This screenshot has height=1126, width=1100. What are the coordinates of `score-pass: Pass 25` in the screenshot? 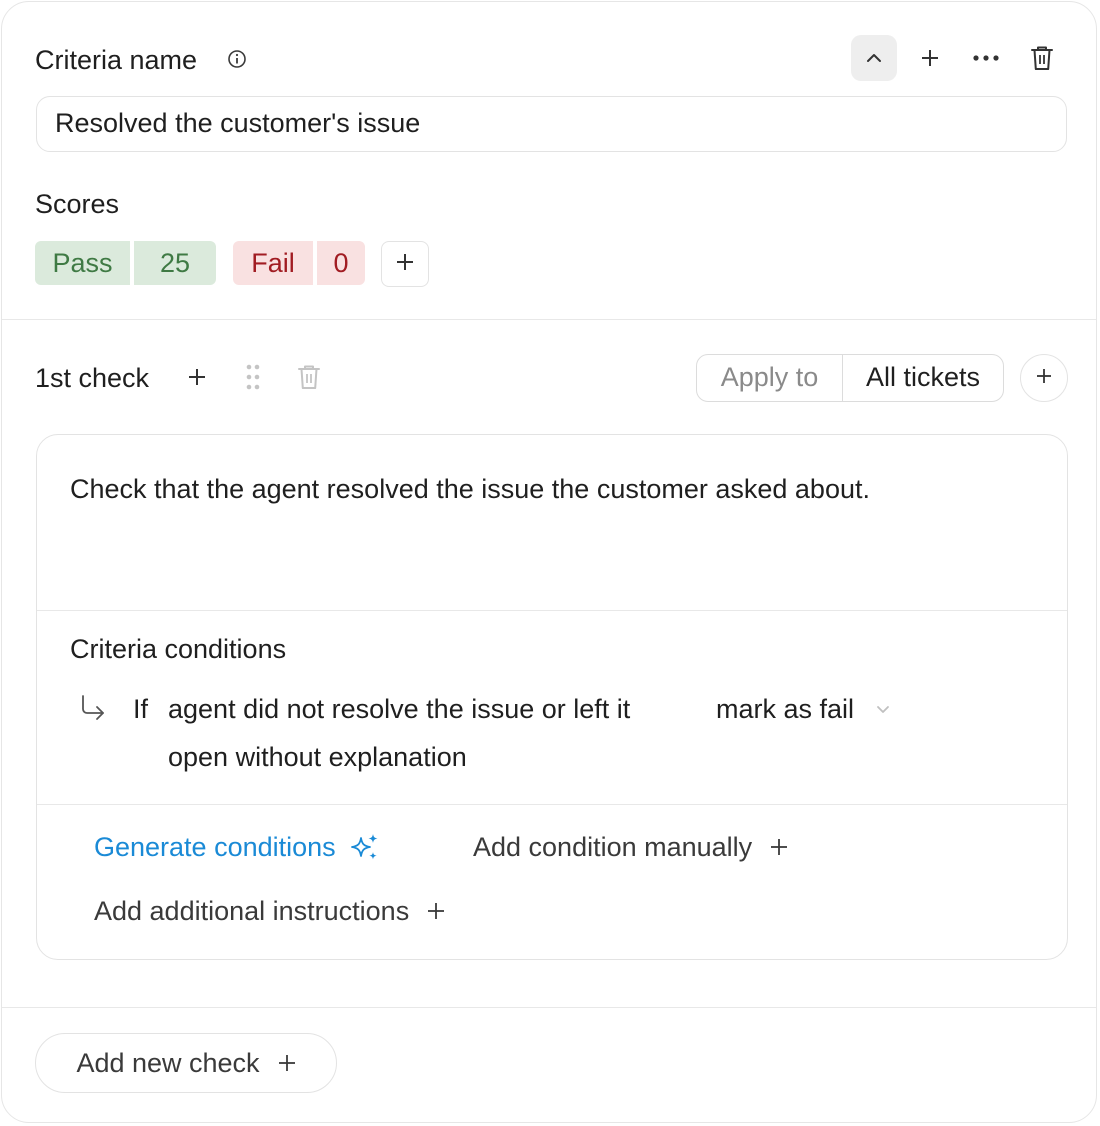 It's located at (125, 263).